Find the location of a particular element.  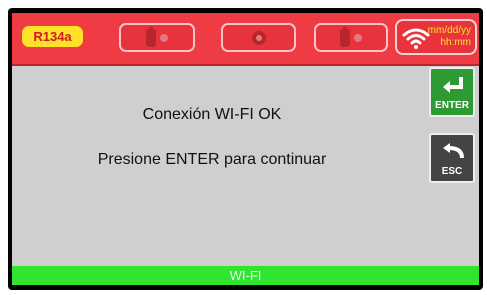

enter-label: ENTER is located at coordinates (452, 105).